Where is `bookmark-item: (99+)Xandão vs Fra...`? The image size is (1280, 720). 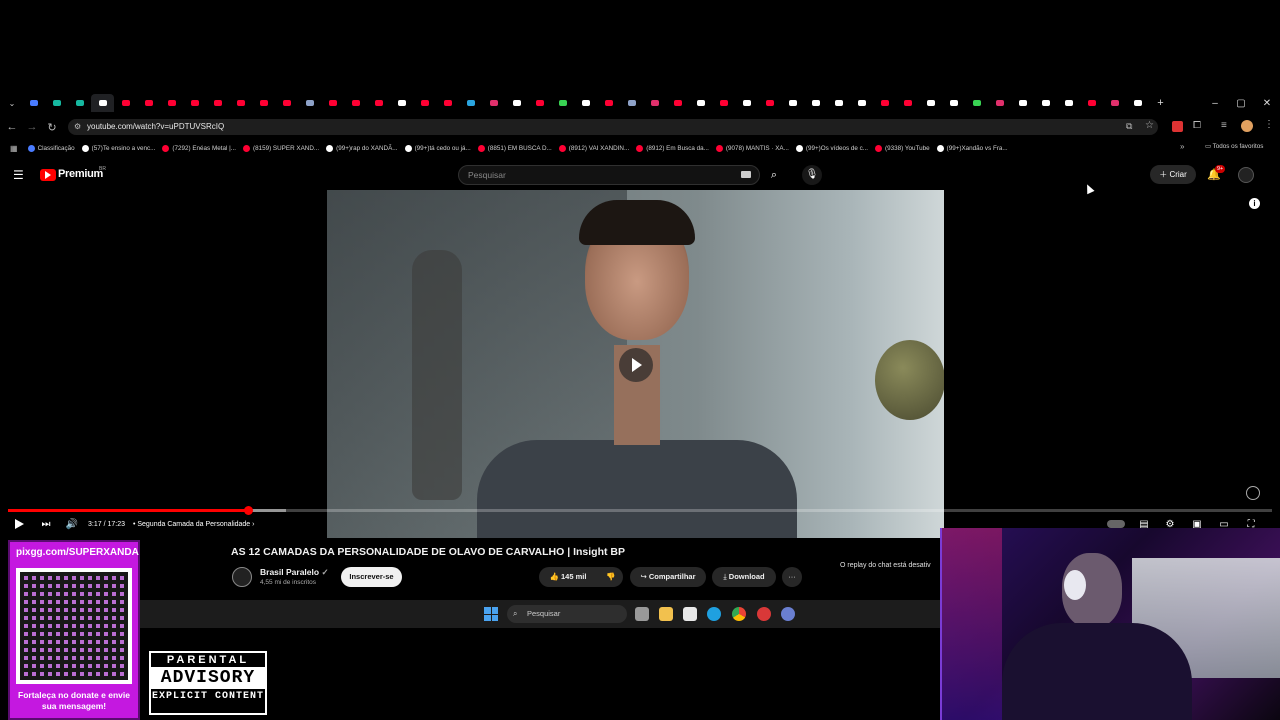 bookmark-item: (99+)Xandão vs Fra... is located at coordinates (972, 148).